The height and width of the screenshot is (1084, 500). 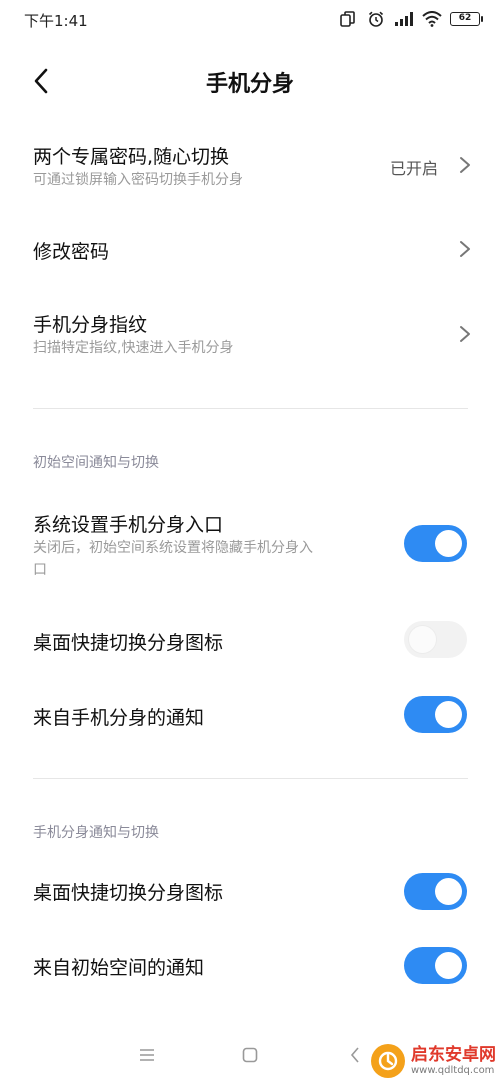 What do you see at coordinates (71, 252) in the screenshot?
I see `row-title: 修改密码` at bounding box center [71, 252].